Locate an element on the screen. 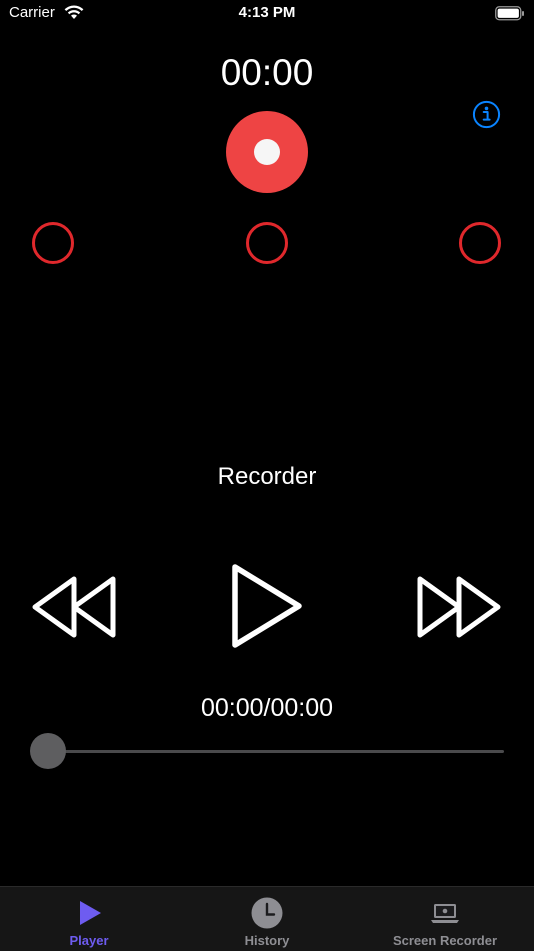 This screenshot has width=534, height=951. rewind-button is located at coordinates (75, 609).